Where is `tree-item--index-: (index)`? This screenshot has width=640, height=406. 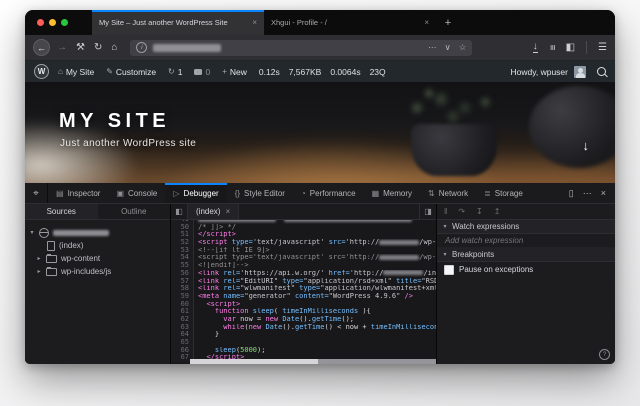 tree-item--index-: (index) is located at coordinates (97, 245).